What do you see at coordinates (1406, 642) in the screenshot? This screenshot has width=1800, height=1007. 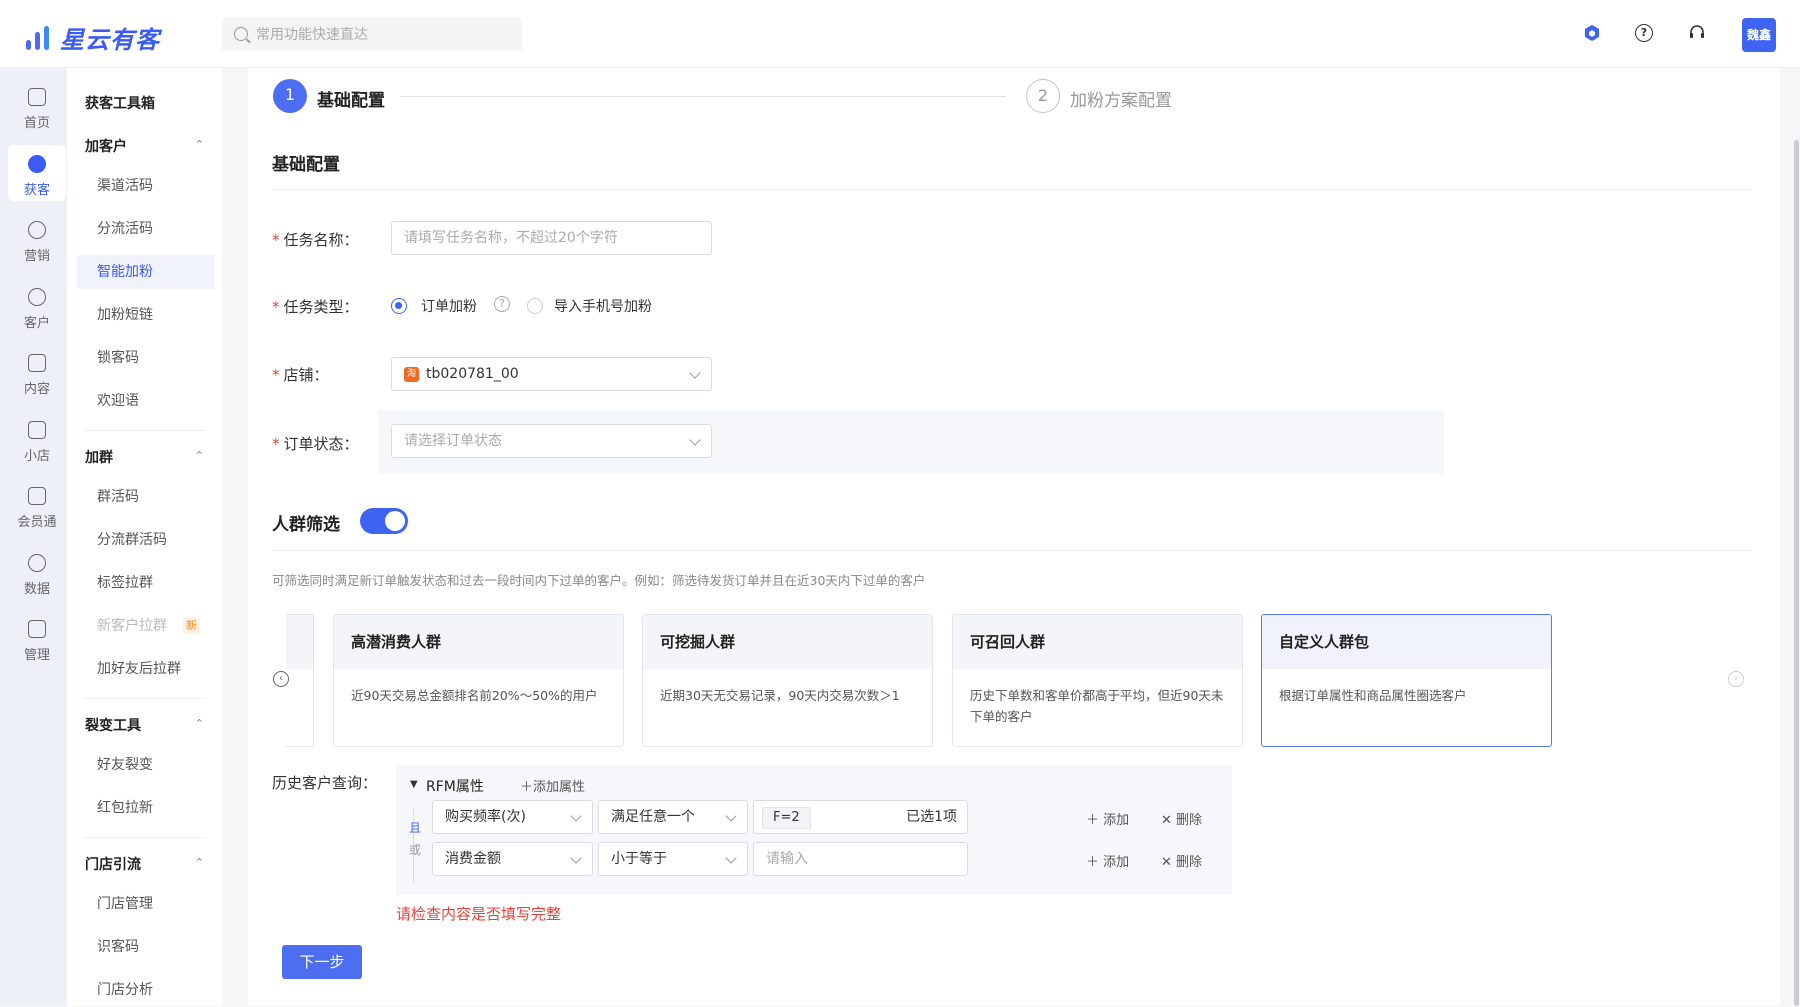 I see `card-title: 自定义人群包` at bounding box center [1406, 642].